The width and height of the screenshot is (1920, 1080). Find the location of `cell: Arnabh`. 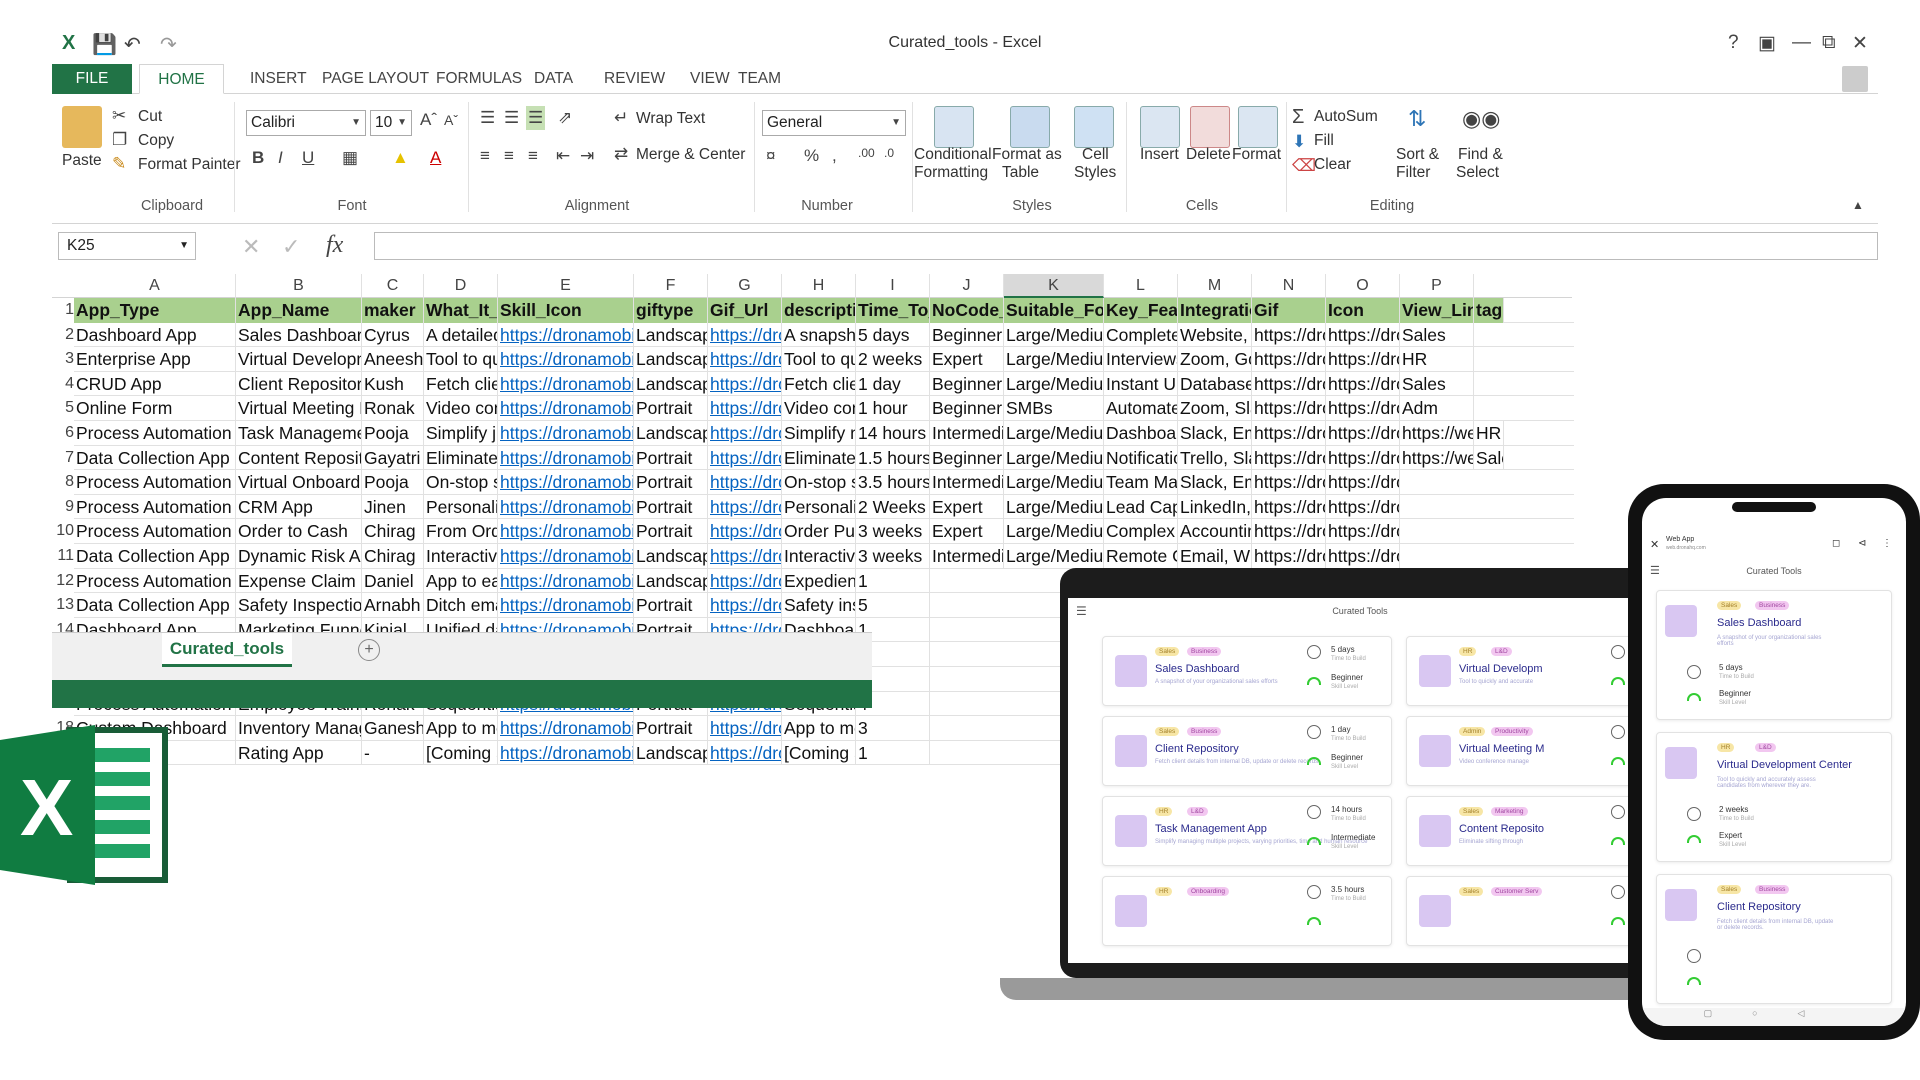

cell: Arnabh is located at coordinates (393, 605).